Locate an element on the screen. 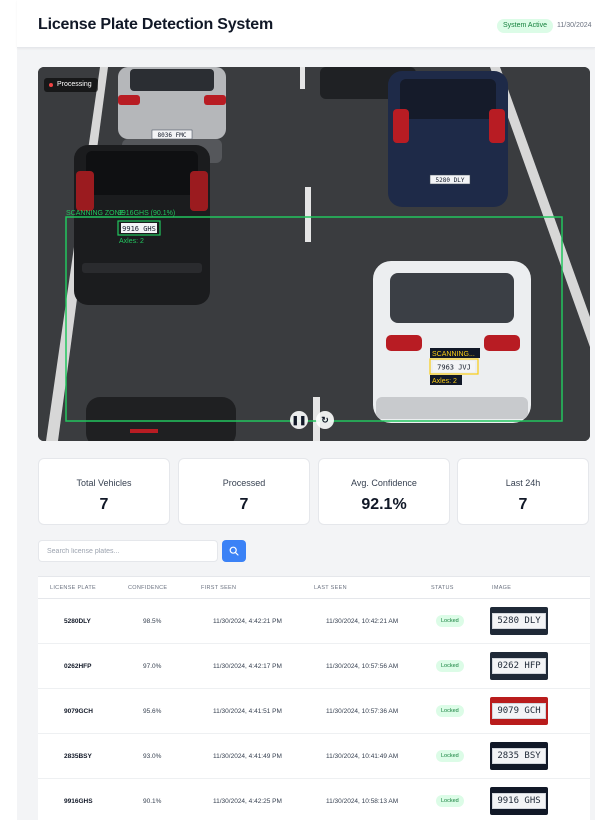  refresh-button: ↻ is located at coordinates (325, 420).